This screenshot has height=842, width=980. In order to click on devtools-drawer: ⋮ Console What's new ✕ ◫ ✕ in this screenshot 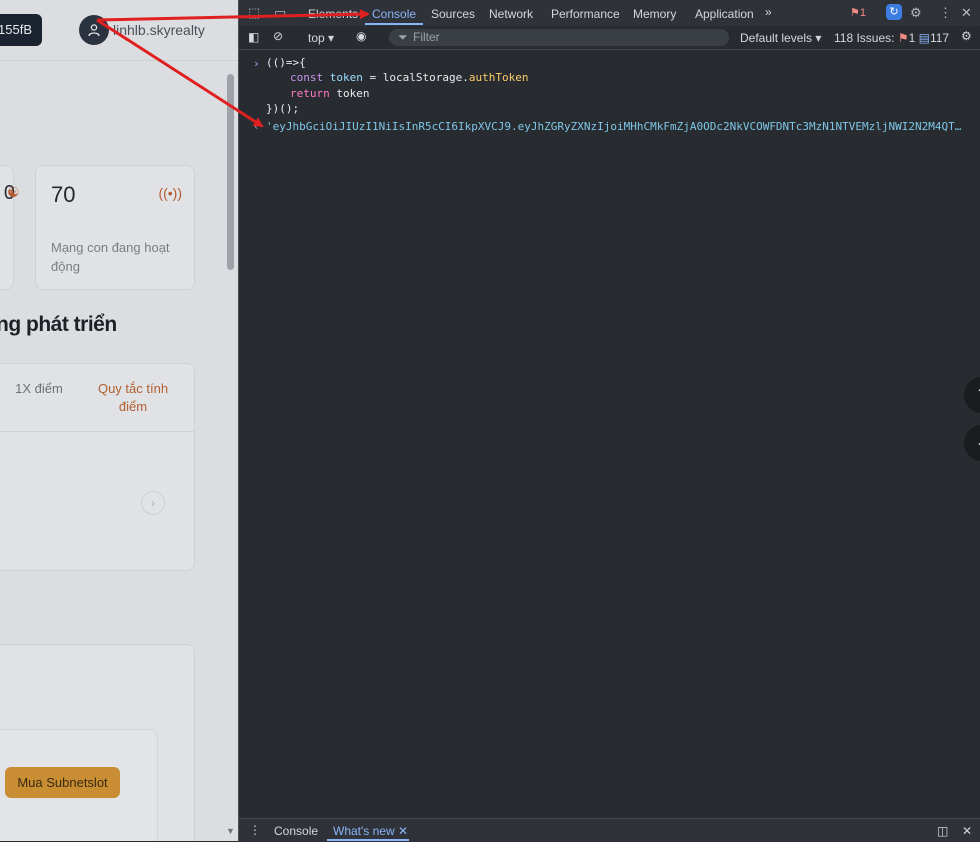, I will do `click(609, 830)`.